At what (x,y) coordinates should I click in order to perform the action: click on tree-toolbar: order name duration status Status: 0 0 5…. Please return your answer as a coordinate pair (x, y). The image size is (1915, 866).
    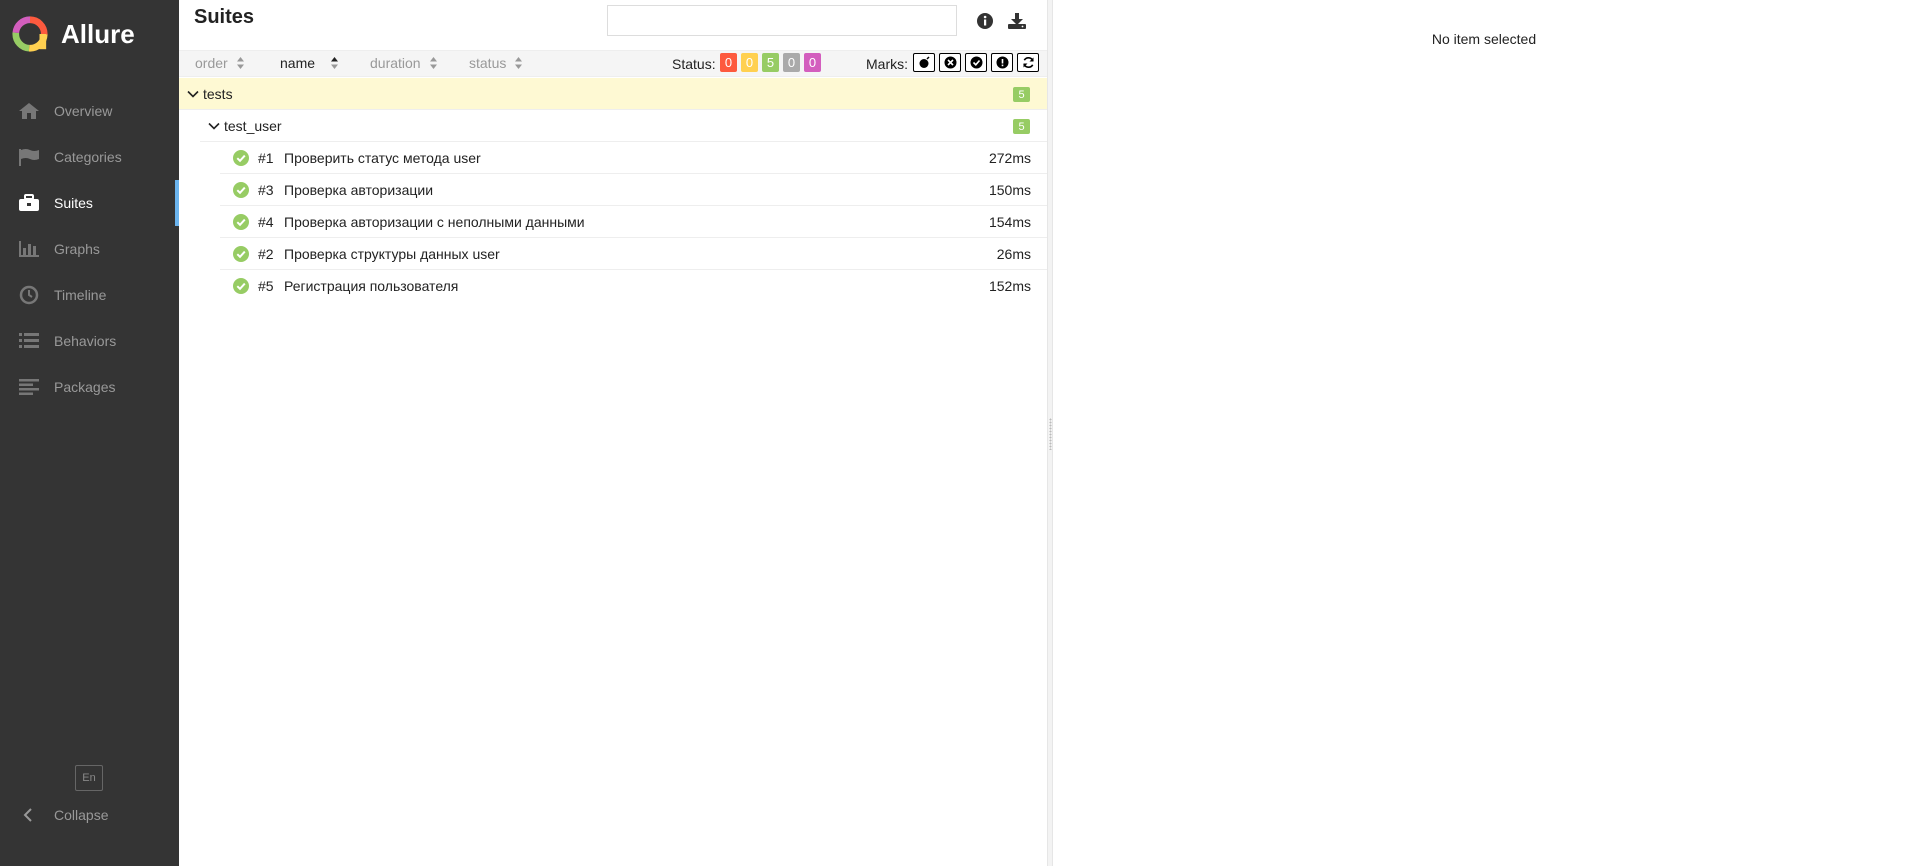
    Looking at the image, I should click on (613, 63).